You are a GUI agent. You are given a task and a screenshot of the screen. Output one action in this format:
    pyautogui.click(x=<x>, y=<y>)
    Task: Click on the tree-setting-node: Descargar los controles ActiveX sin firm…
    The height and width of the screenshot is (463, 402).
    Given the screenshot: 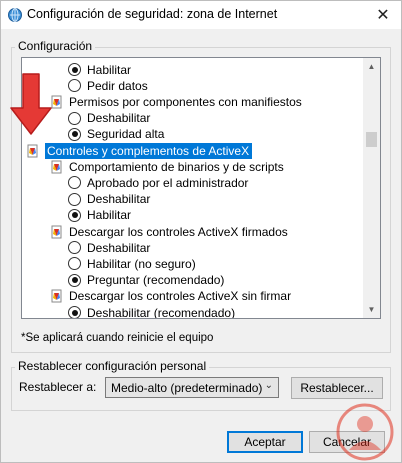 What is the action you would take?
    pyautogui.click(x=170, y=296)
    